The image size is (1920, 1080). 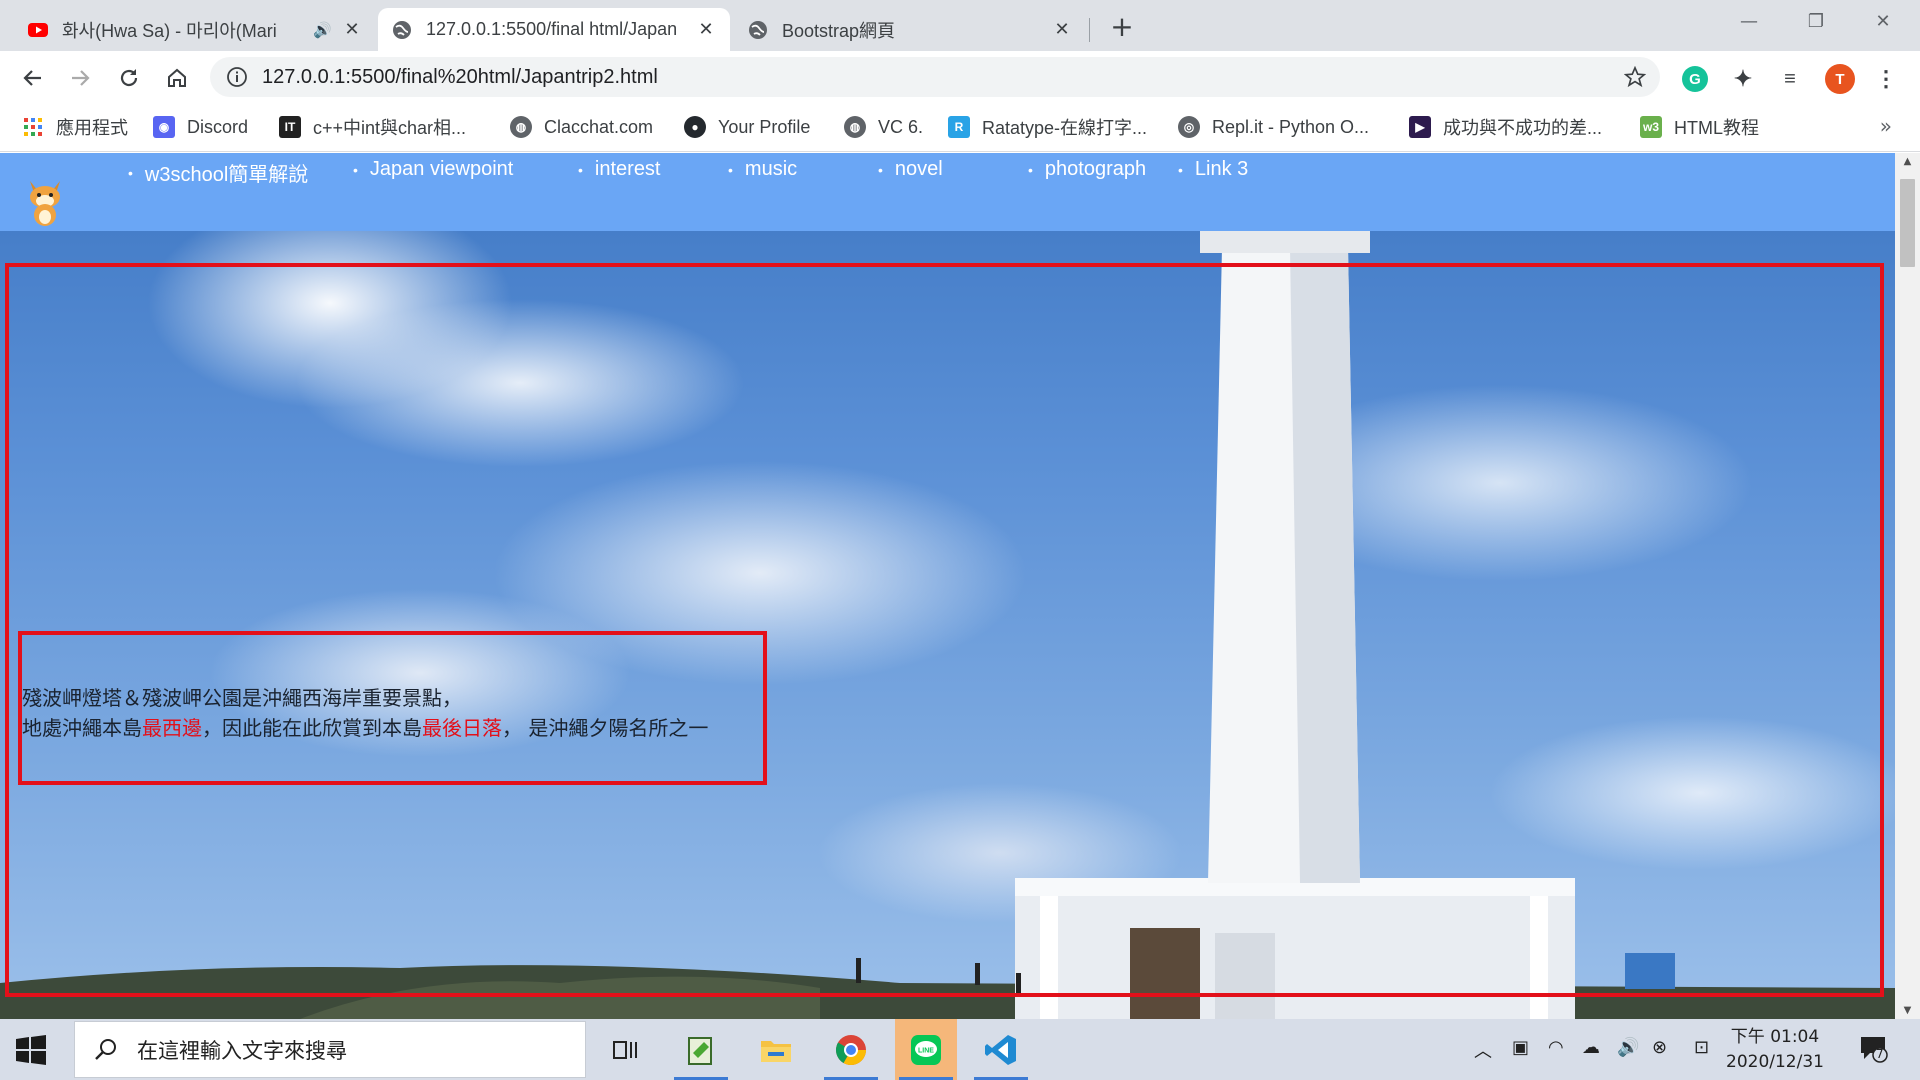 I want to click on media-controls-icon: ≡, so click(x=1790, y=79).